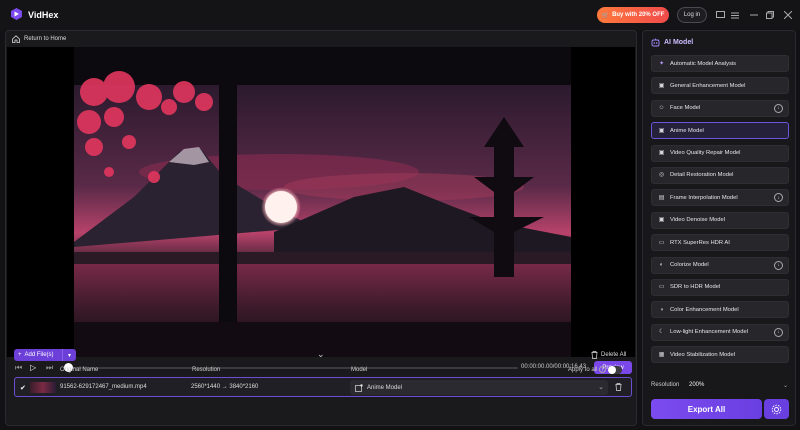 The height and width of the screenshot is (430, 800). I want to click on model-item-label: Anime Model, so click(687, 130).